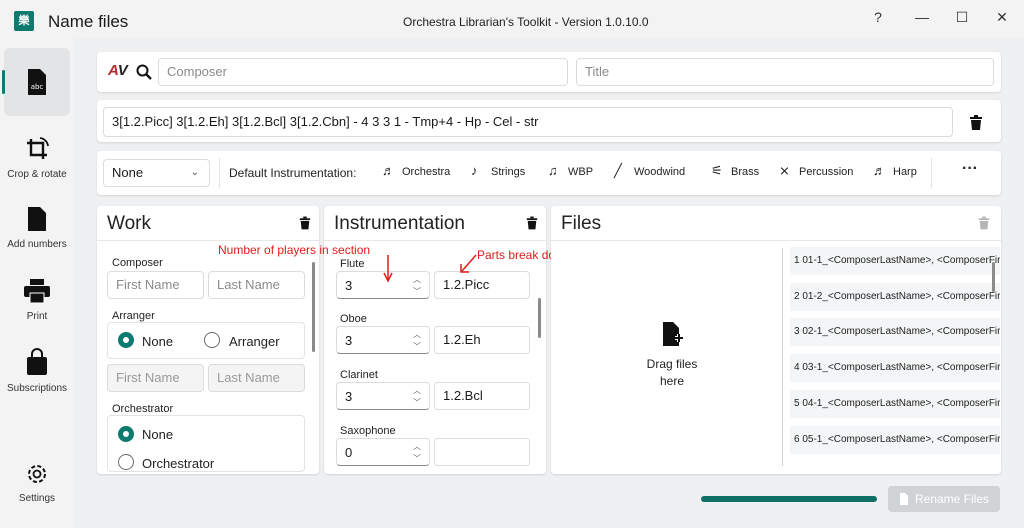 This screenshot has height=528, width=1024. Describe the element at coordinates (37, 174) in the screenshot. I see `sidebar-item-label: Crop & rotate` at that location.